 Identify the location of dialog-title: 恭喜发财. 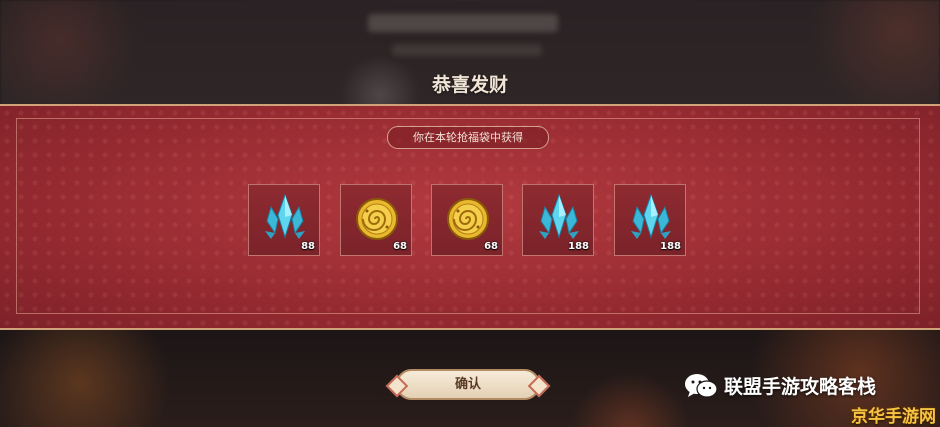
(469, 85).